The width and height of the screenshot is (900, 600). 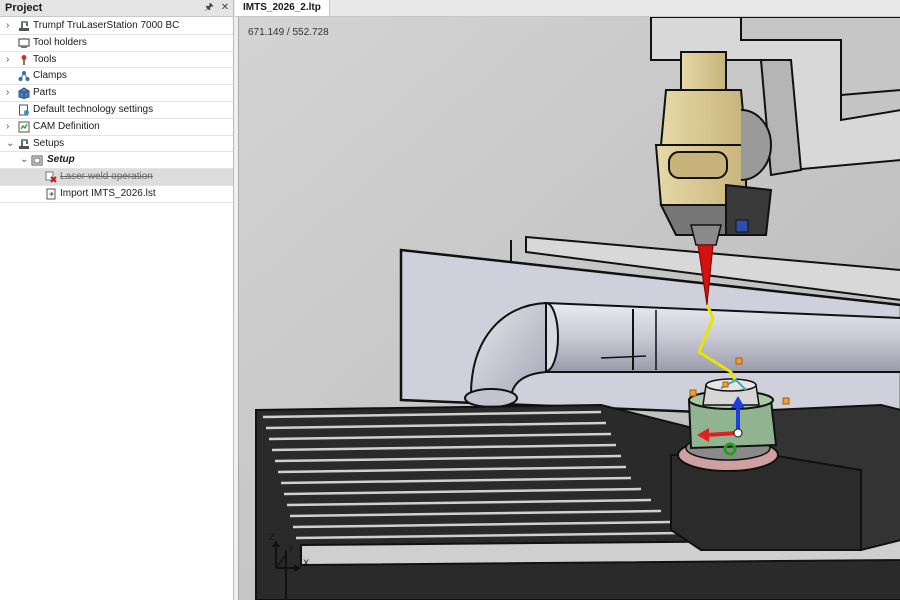 I want to click on tree-label-tool-holders: Tool holders, so click(x=60, y=42).